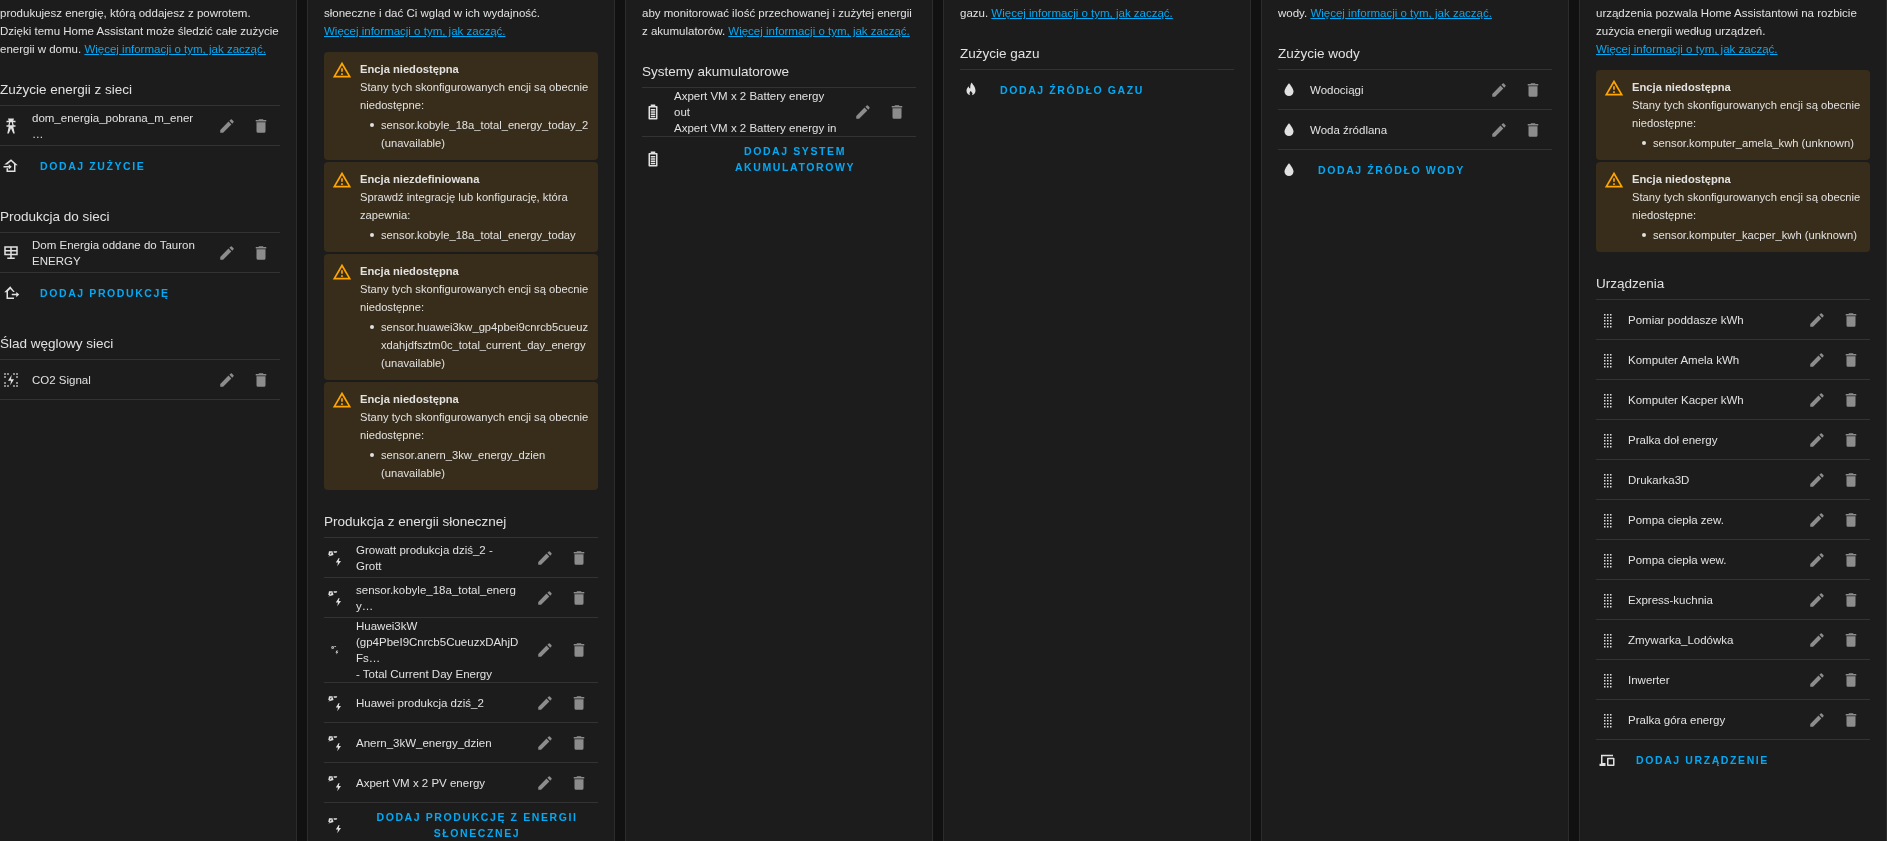 The height and width of the screenshot is (841, 1887). Describe the element at coordinates (1671, 600) in the screenshot. I see `source-name: Express-kuchnia` at that location.